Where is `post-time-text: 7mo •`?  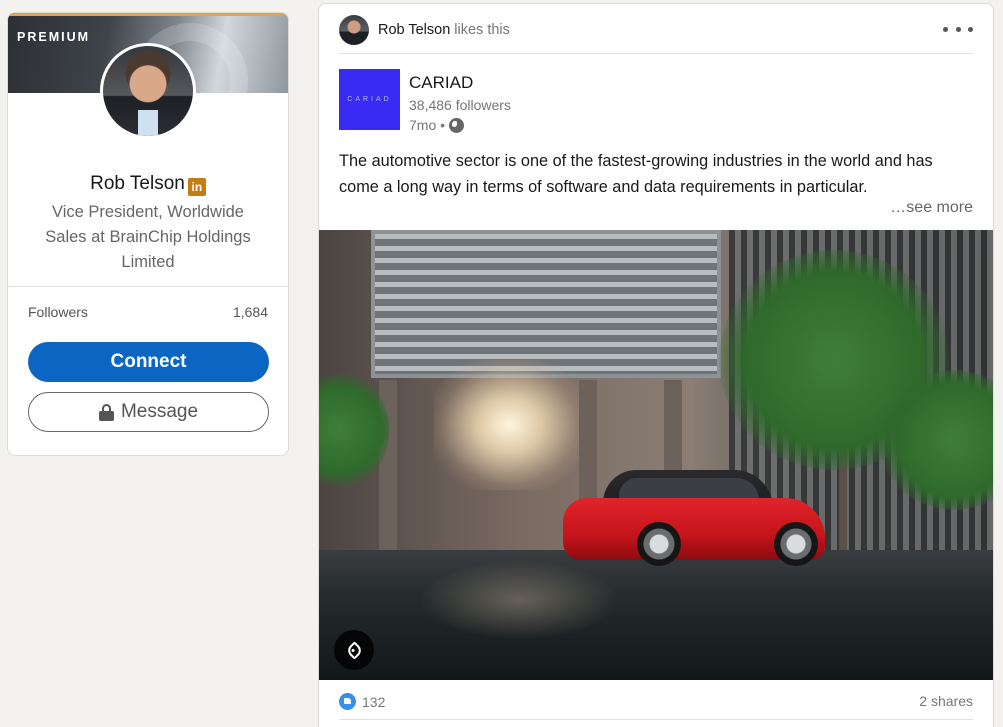 post-time-text: 7mo • is located at coordinates (427, 125).